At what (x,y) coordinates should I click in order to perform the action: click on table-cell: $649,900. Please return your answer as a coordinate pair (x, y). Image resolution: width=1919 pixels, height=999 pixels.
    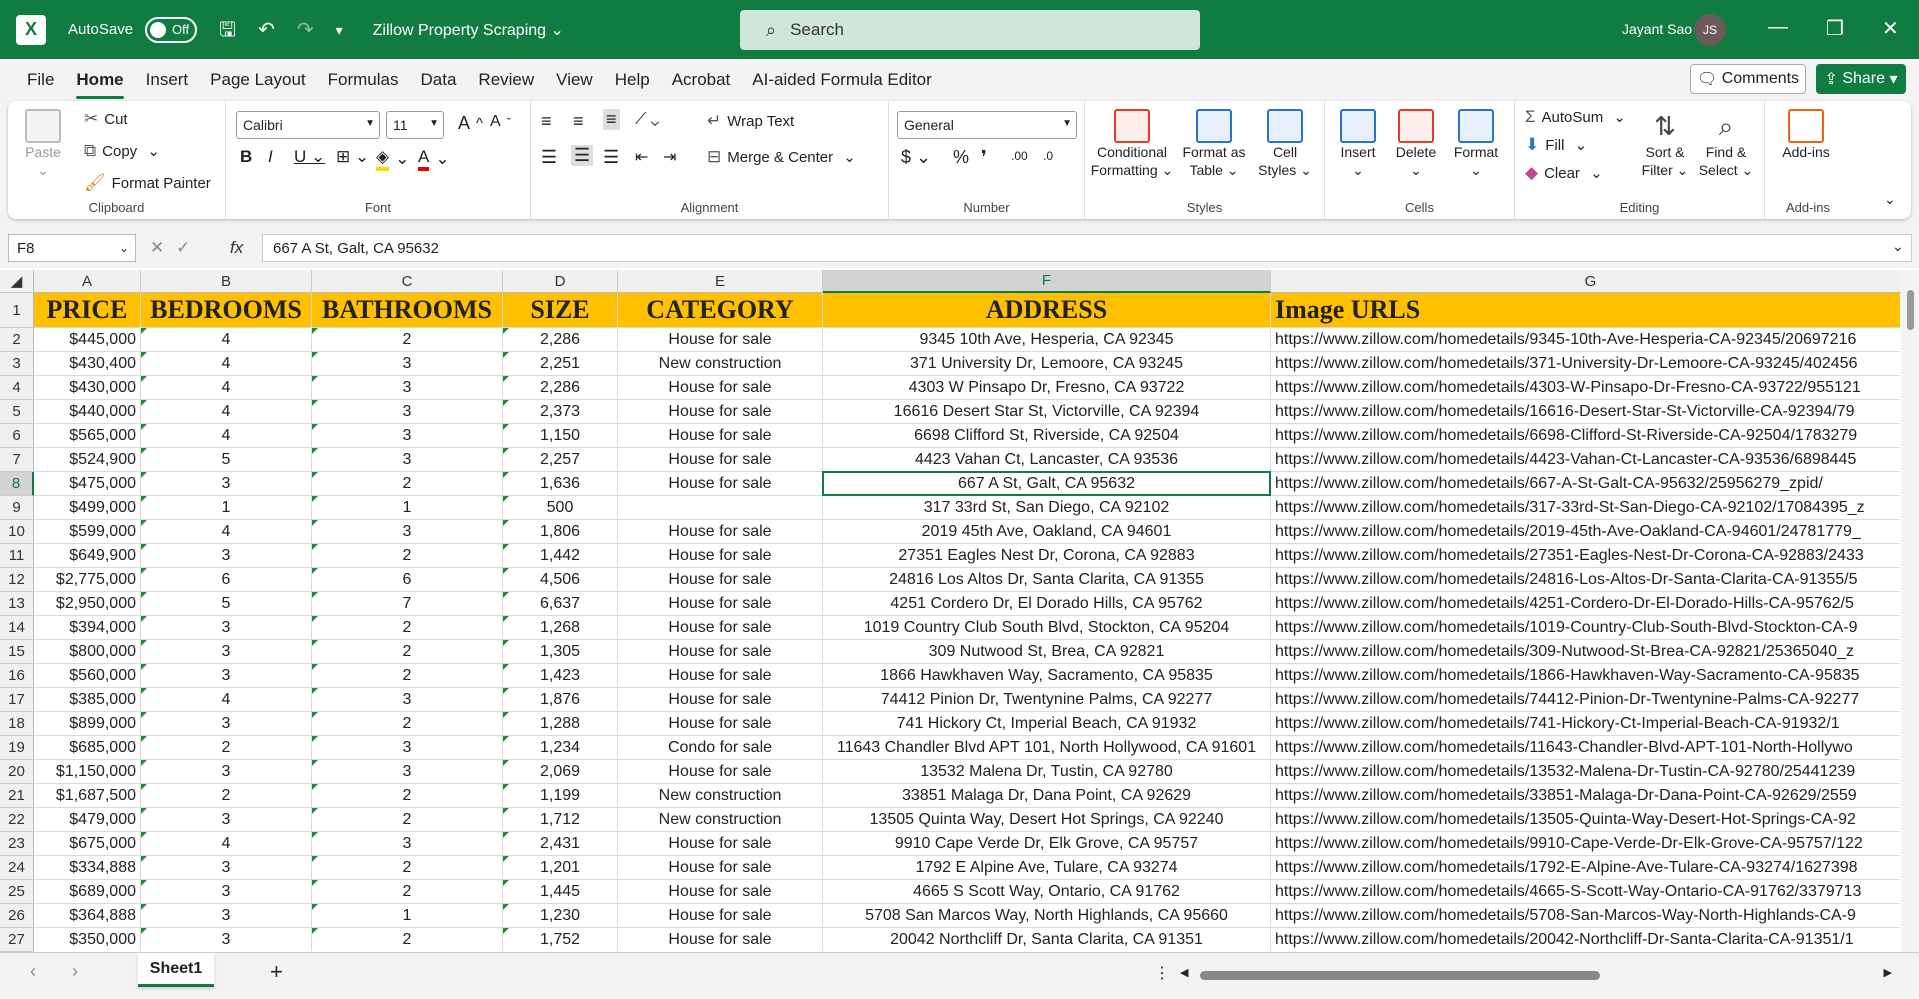
    Looking at the image, I should click on (87, 556).